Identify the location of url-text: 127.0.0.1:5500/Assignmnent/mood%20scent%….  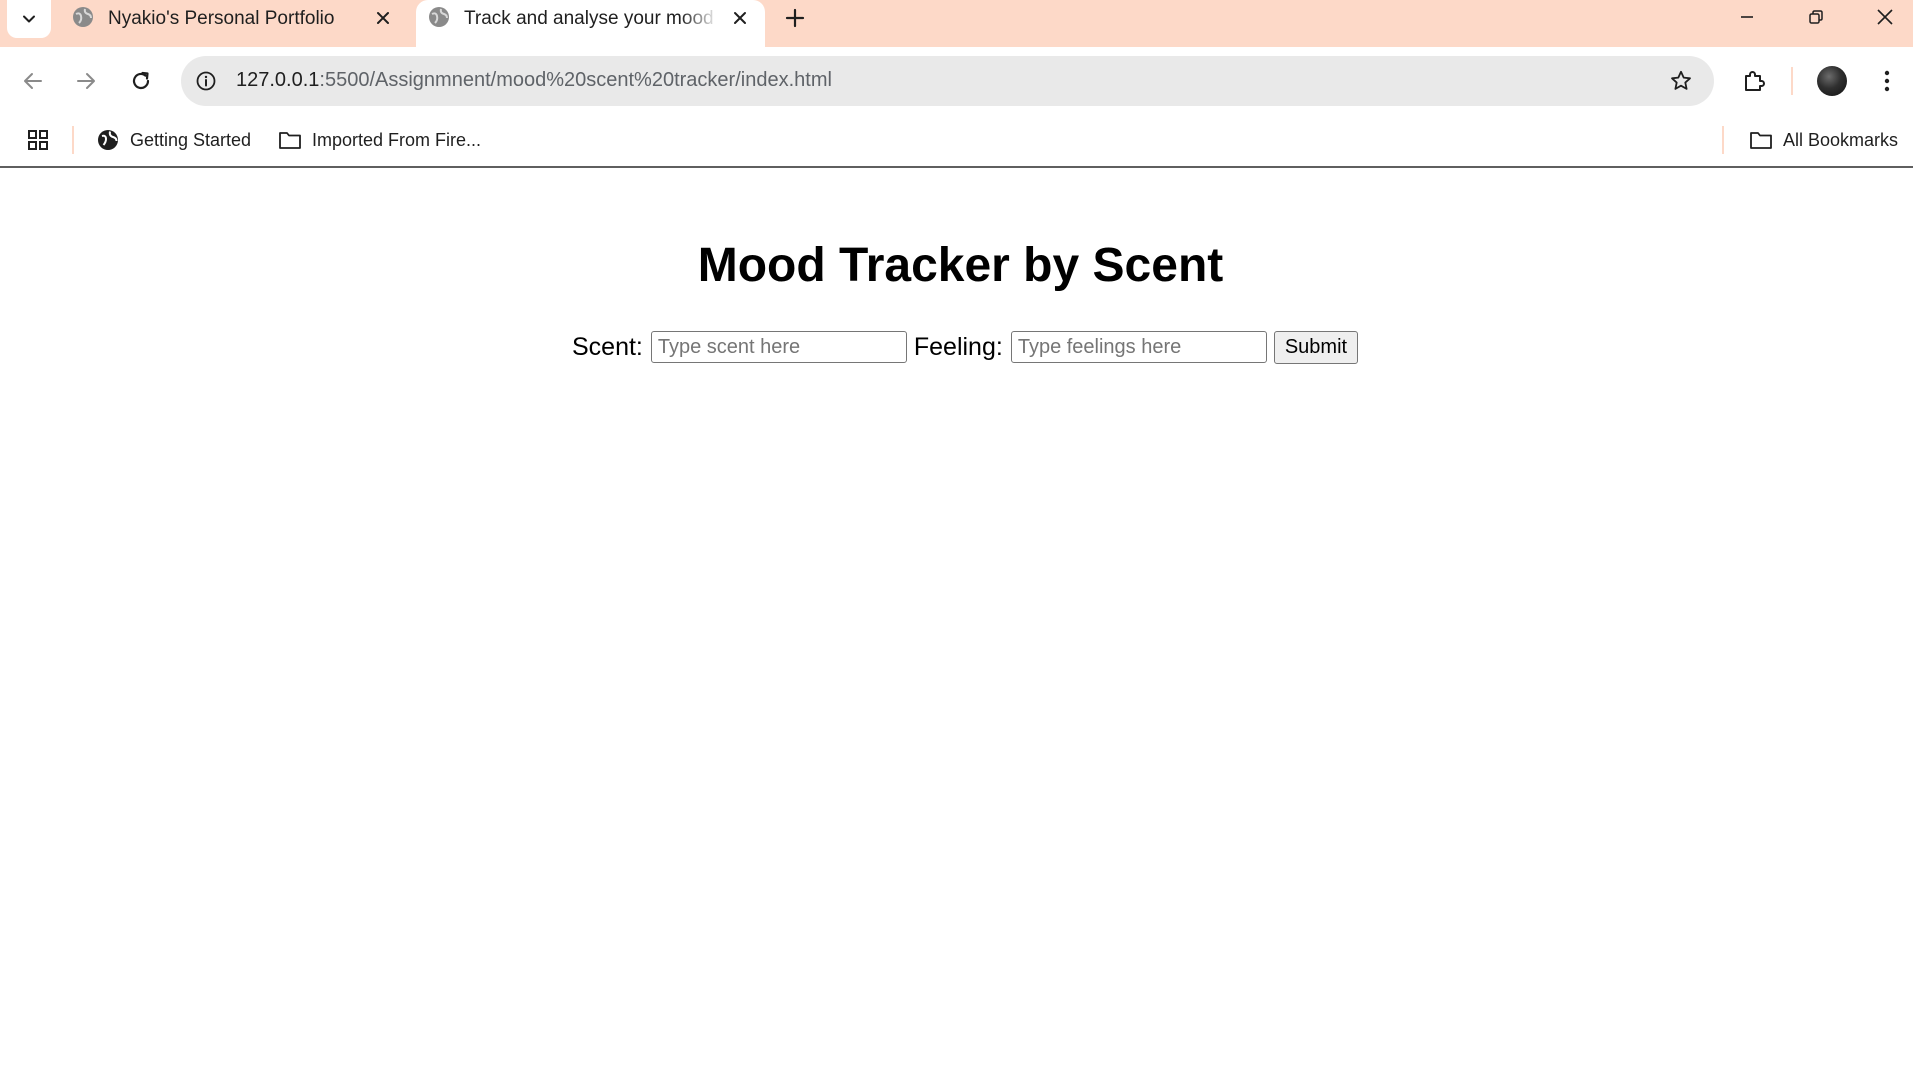
(534, 80).